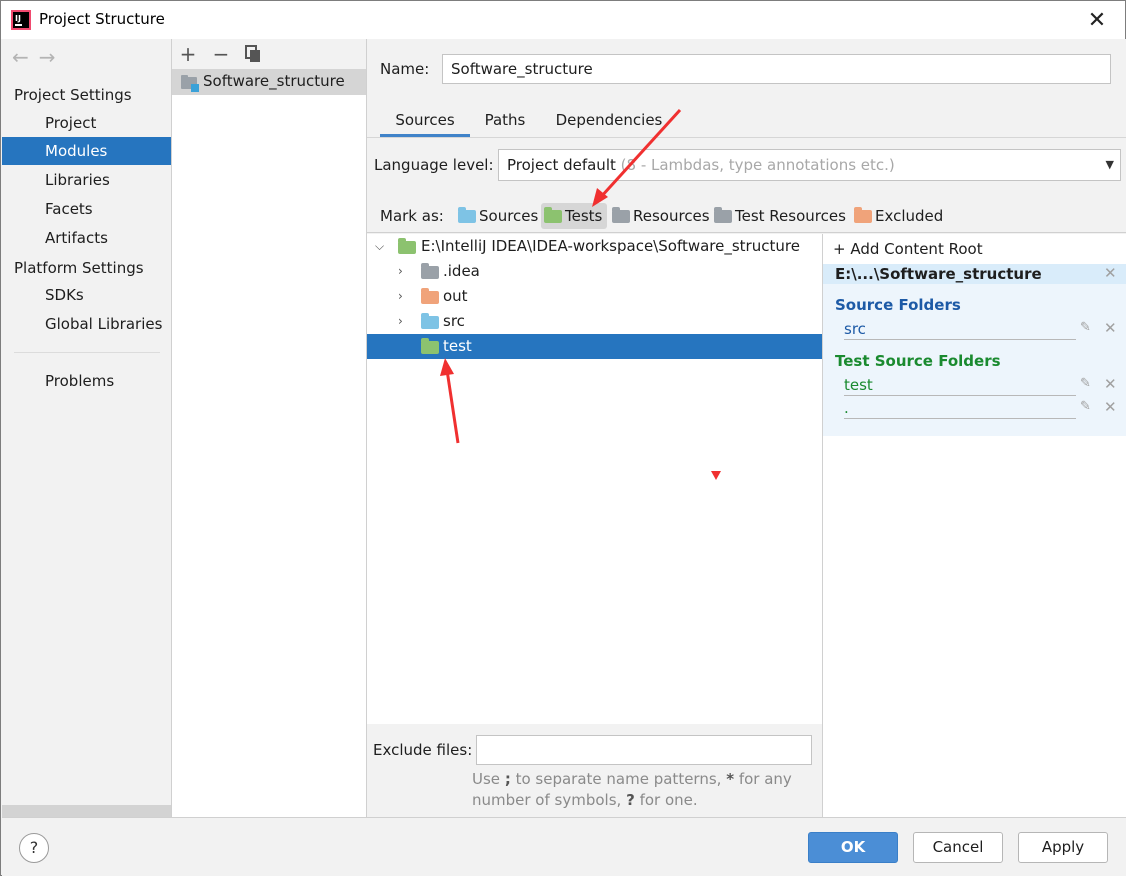 Image resolution: width=1126 pixels, height=876 pixels. I want to click on sidebar-item-project: Project, so click(86, 123).